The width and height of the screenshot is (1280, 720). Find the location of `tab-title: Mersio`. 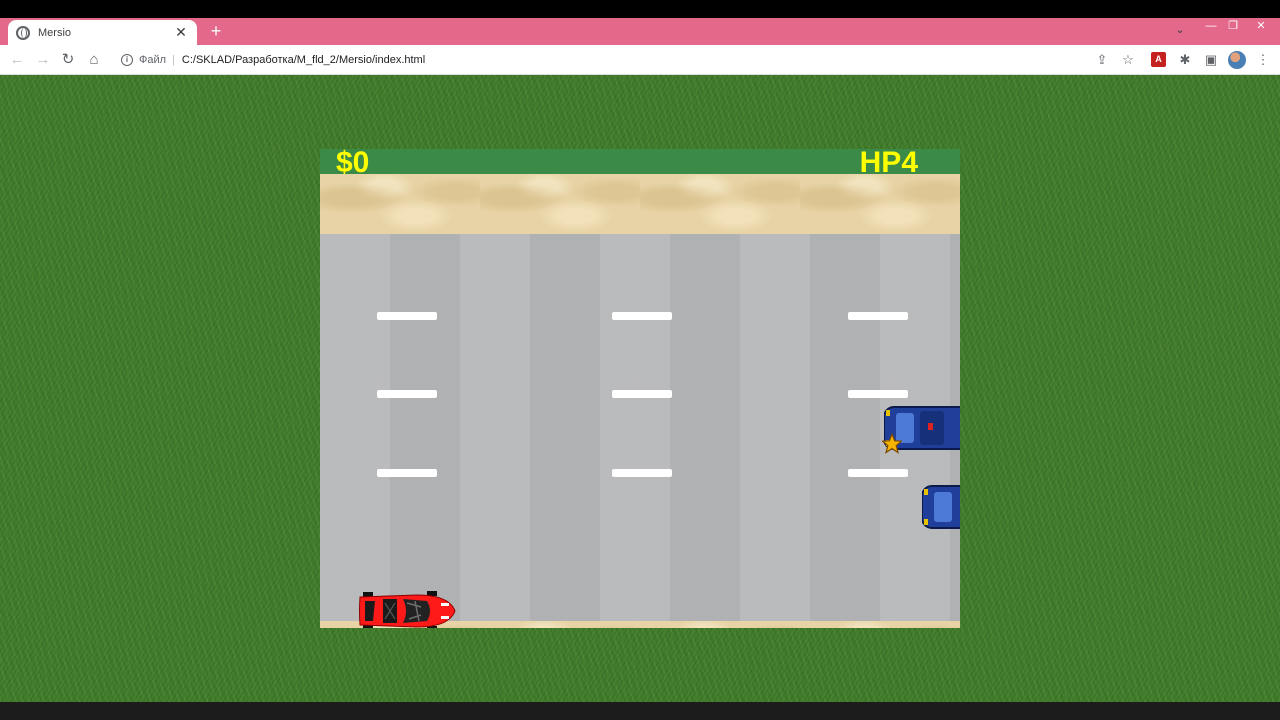

tab-title: Mersio is located at coordinates (55, 32).